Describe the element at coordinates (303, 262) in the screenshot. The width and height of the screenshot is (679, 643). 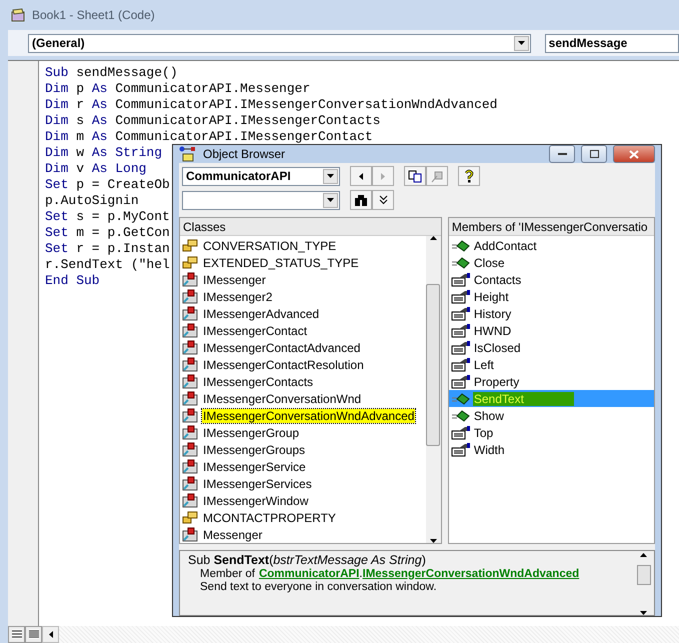
I see `class-item: EXTENDED_STATUS_TYPE` at that location.